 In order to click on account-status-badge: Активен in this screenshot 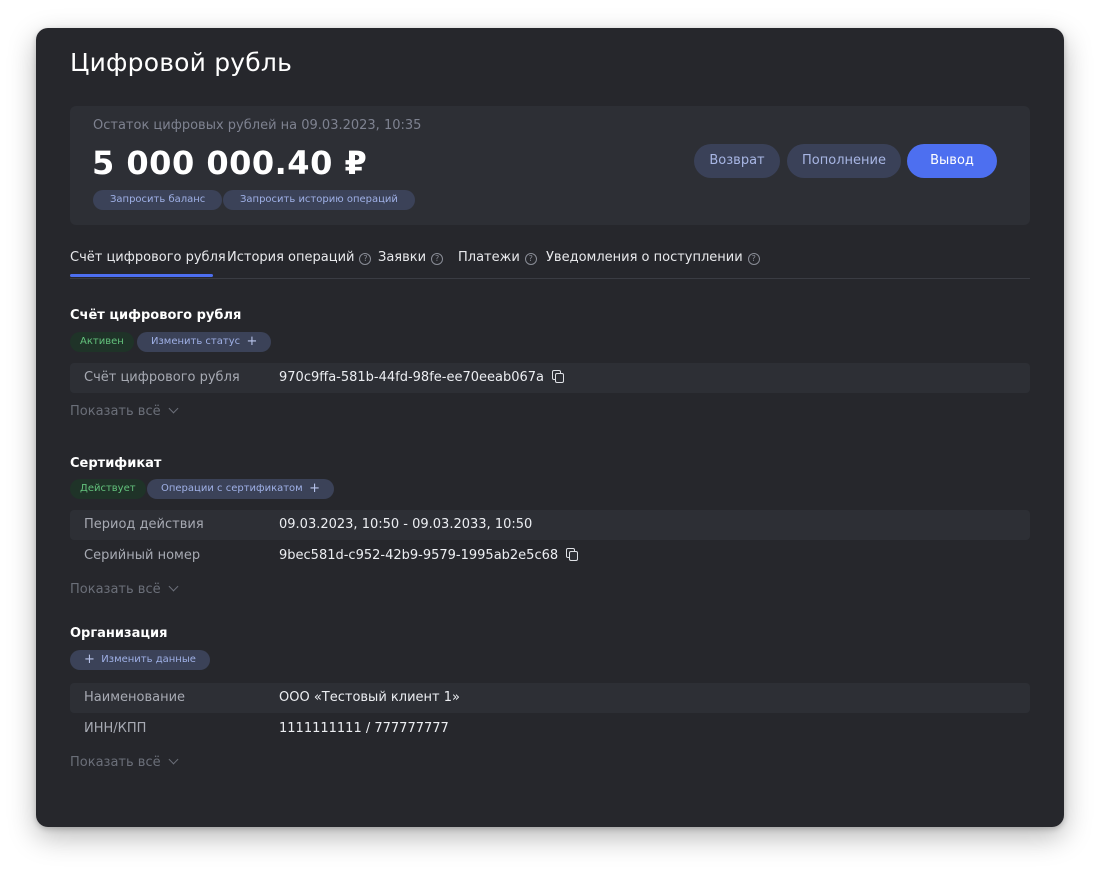, I will do `click(102, 342)`.